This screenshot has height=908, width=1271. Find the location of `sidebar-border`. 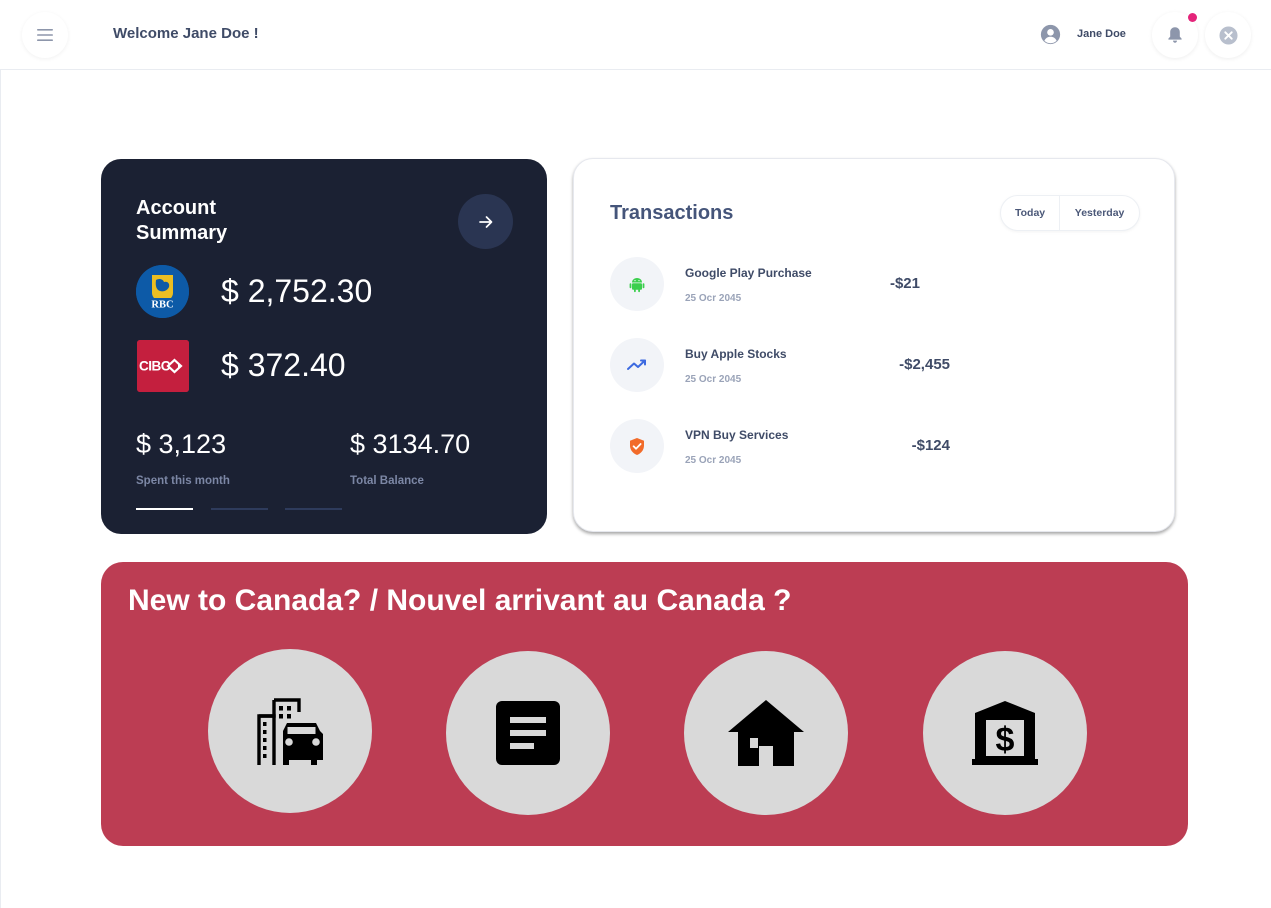

sidebar-border is located at coordinates (0, 489).